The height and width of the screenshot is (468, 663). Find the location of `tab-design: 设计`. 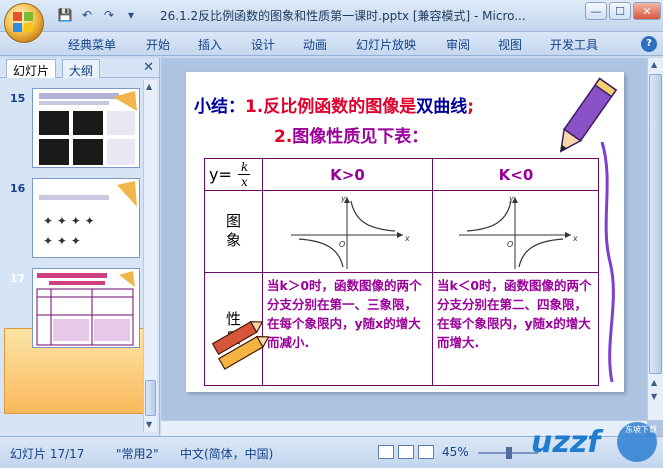

tab-design: 设计 is located at coordinates (263, 44).